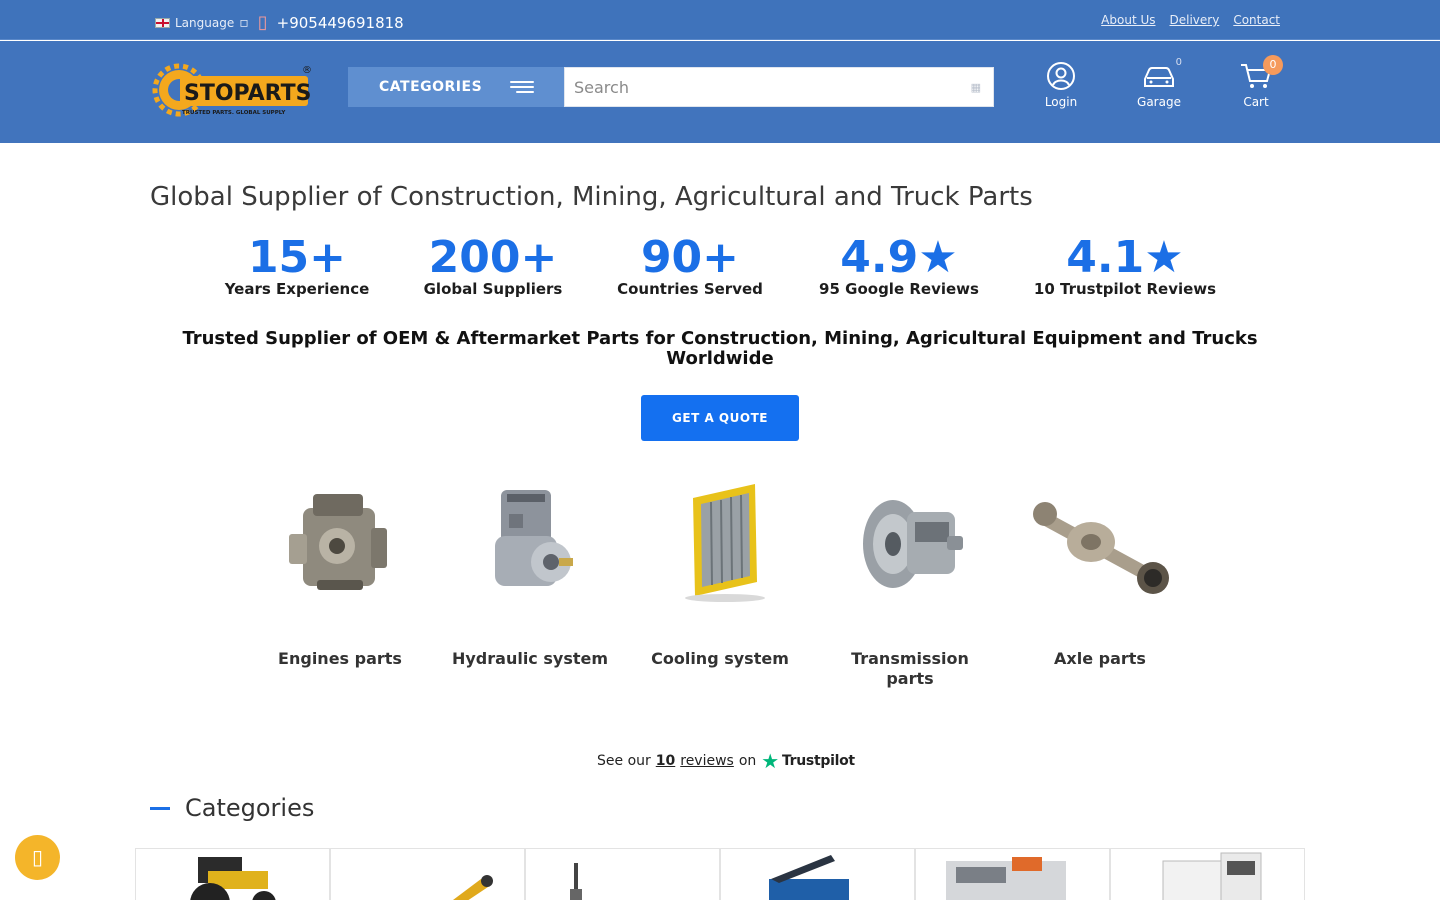  What do you see at coordinates (160, 808) in the screenshot?
I see `heading-accent` at bounding box center [160, 808].